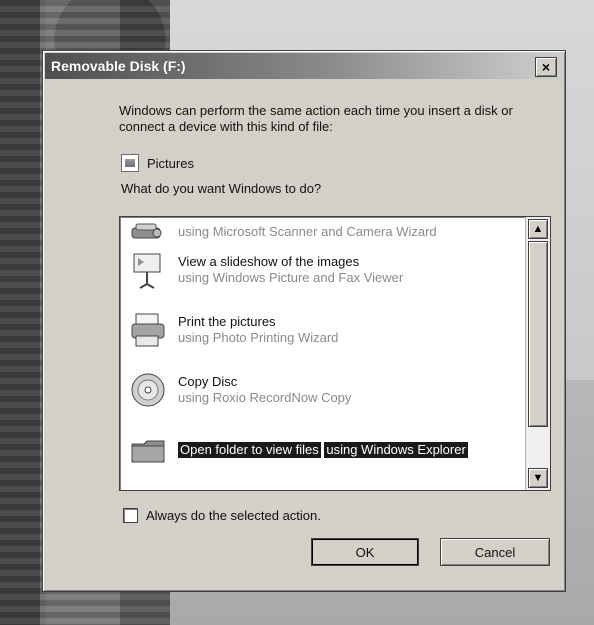  I want to click on content-type-row: Pictures, so click(157, 163).